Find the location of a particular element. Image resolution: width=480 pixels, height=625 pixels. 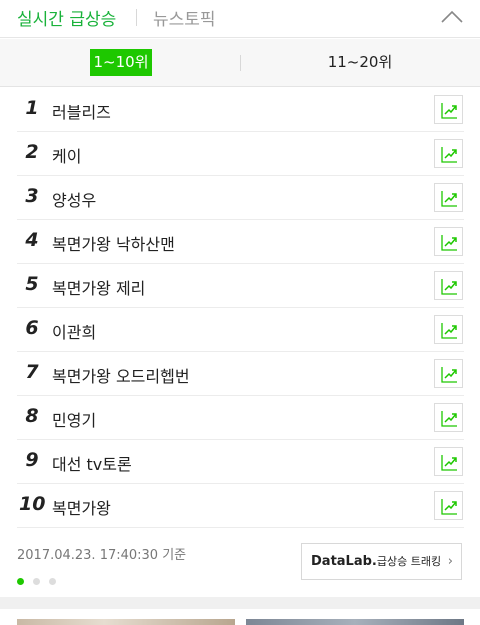

datalab-button: DataLab.급상승 트래킹 › is located at coordinates (381, 561).